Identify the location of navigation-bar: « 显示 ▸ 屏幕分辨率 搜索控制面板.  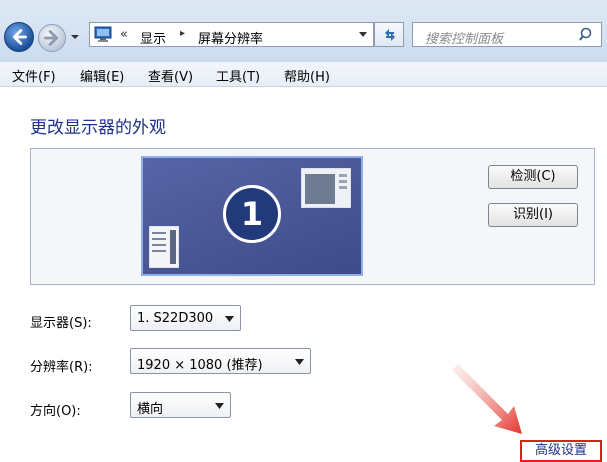
(303, 31).